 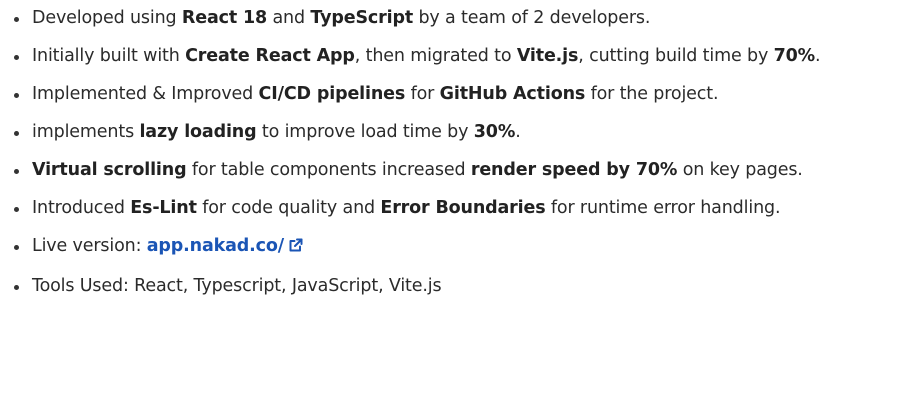 What do you see at coordinates (109, 170) in the screenshot?
I see `bullet-emphasis: Virtual scrolling` at bounding box center [109, 170].